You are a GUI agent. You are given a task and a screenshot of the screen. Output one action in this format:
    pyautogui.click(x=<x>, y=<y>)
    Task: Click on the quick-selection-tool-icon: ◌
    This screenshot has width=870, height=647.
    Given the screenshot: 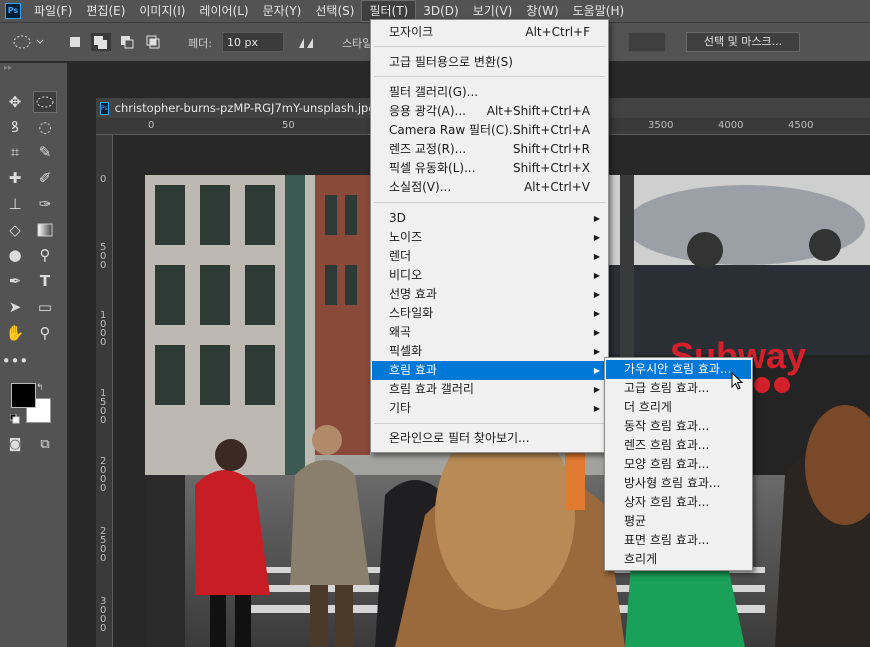 What is the action you would take?
    pyautogui.click(x=45, y=127)
    